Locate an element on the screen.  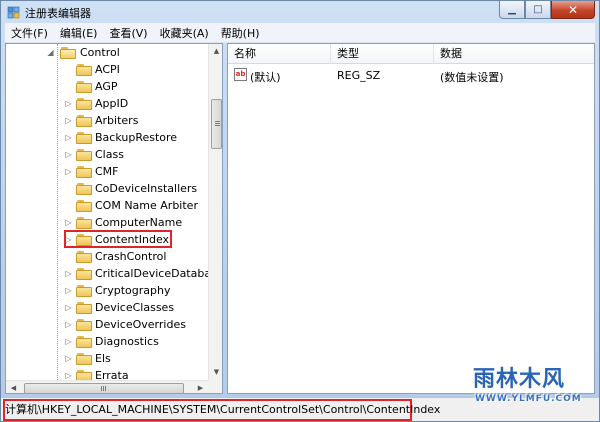
caption-buttons: ▁ □ ✕ is located at coordinates (547, 10).